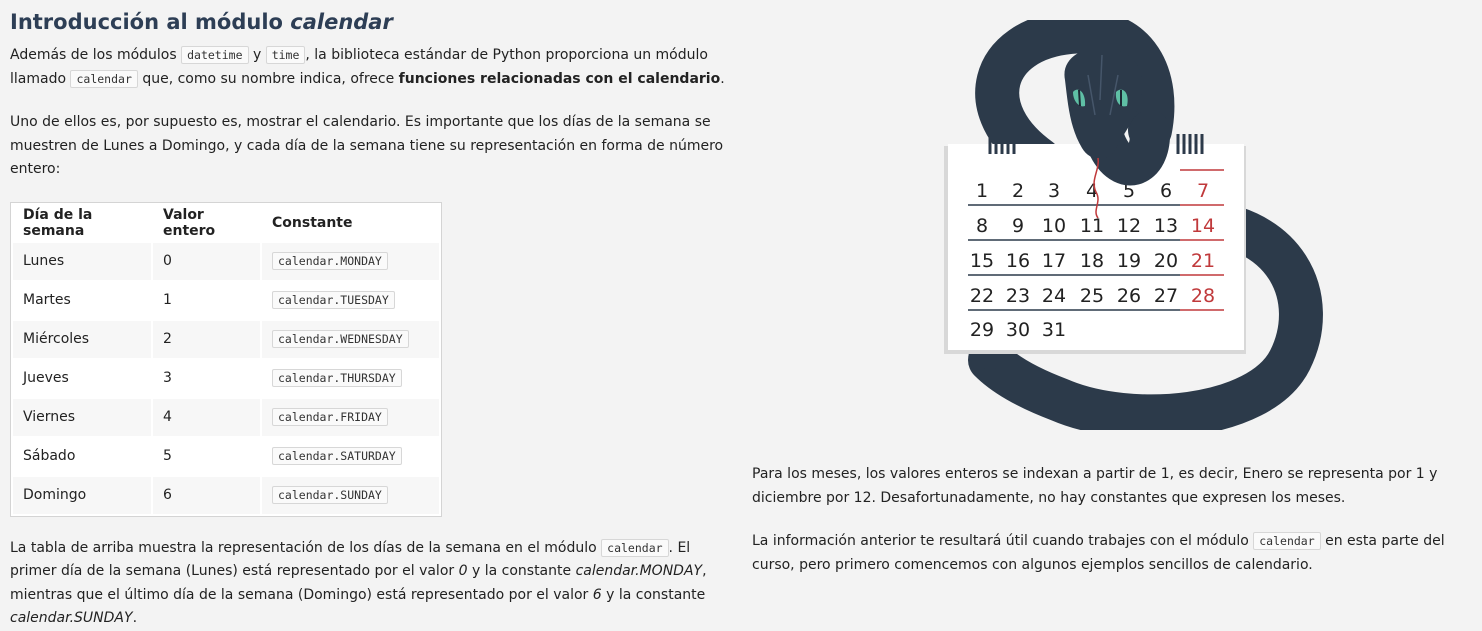  I want to click on header-constant: Constante, so click(312, 222).